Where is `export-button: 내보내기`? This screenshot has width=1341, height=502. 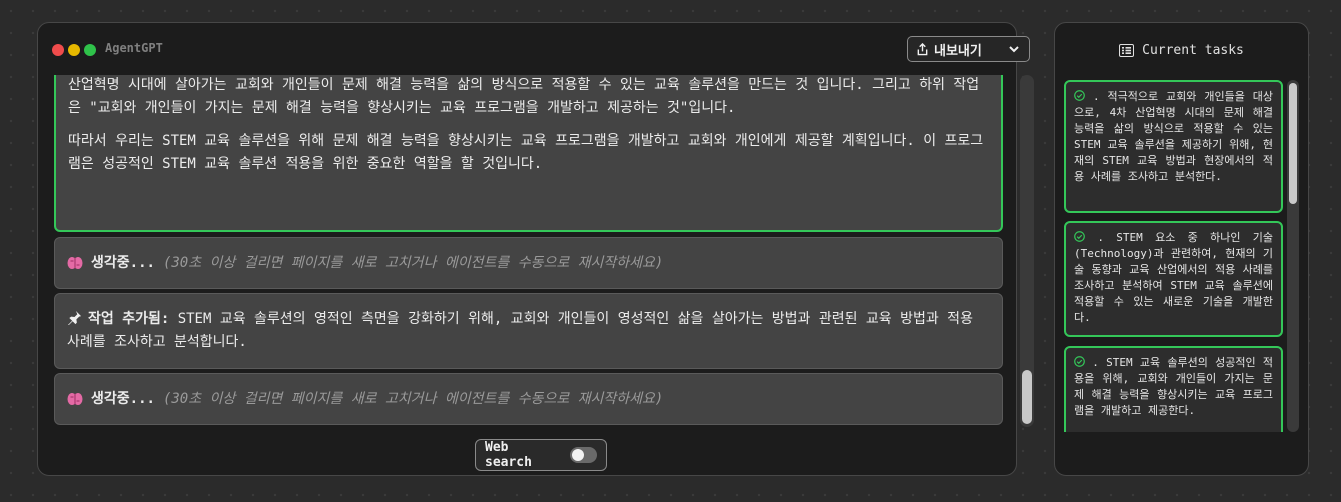
export-button: 내보내기 is located at coordinates (968, 49).